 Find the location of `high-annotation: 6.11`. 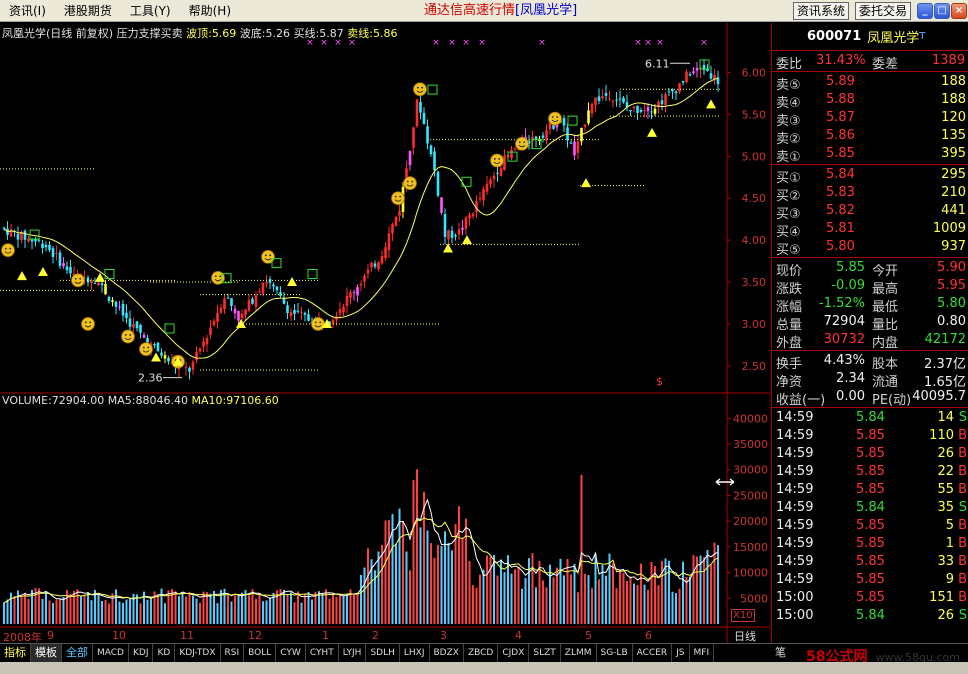

high-annotation: 6.11 is located at coordinates (657, 63).